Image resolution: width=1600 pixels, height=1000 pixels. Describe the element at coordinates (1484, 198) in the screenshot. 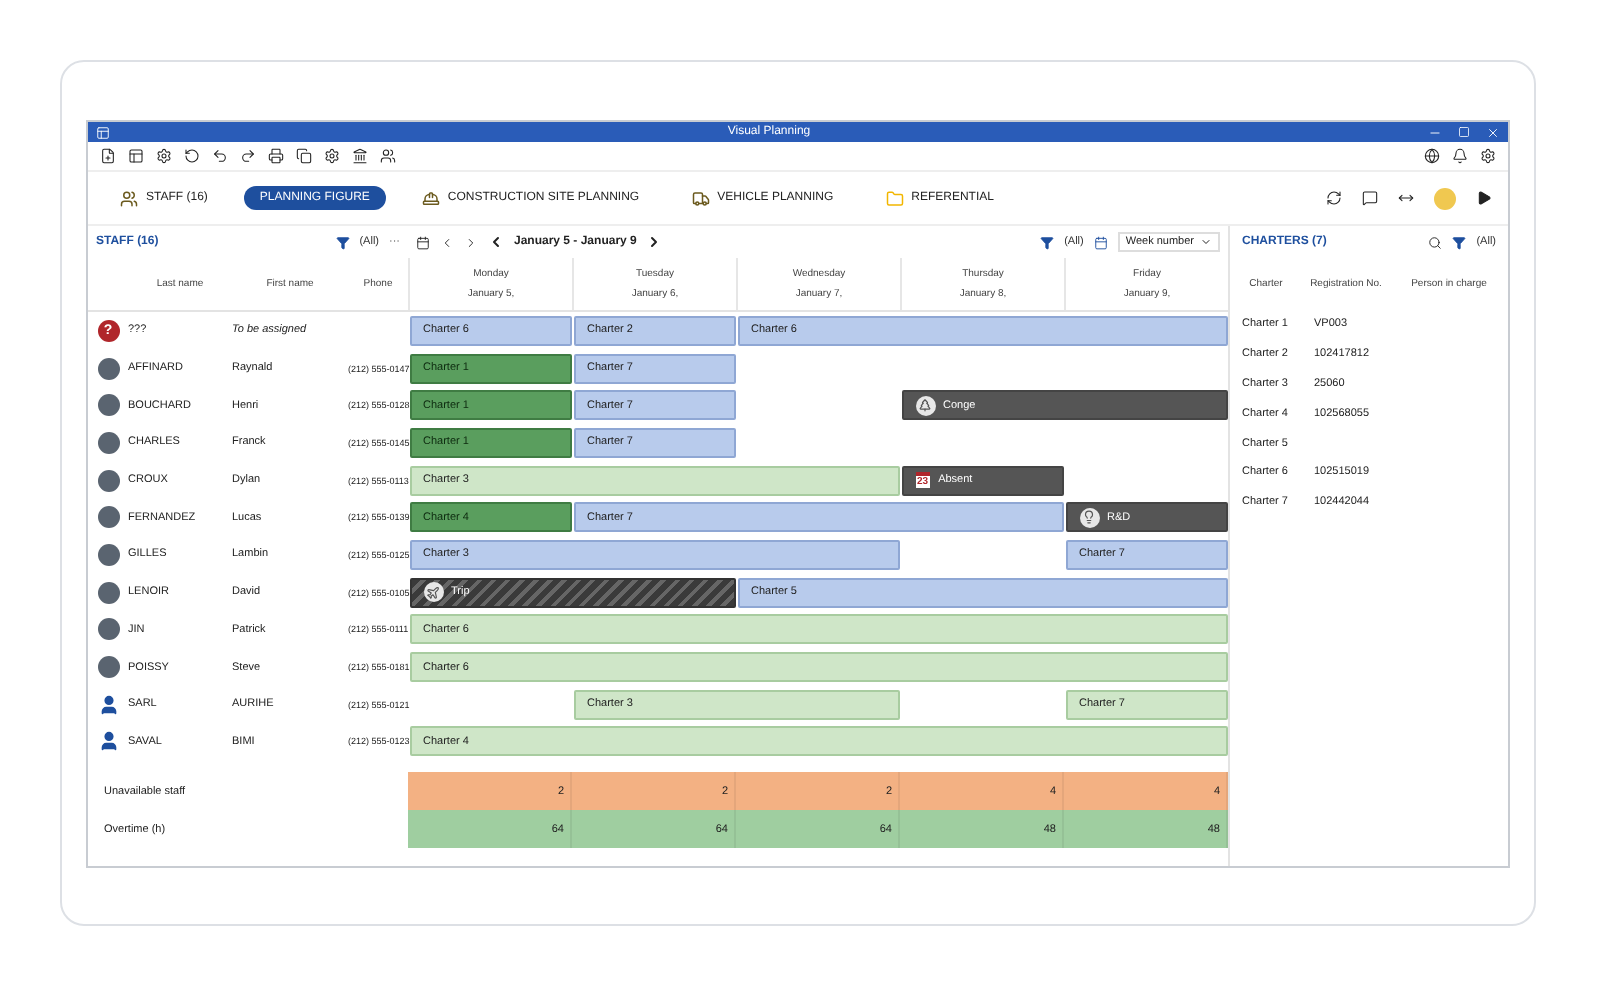

I see `play-icon` at that location.